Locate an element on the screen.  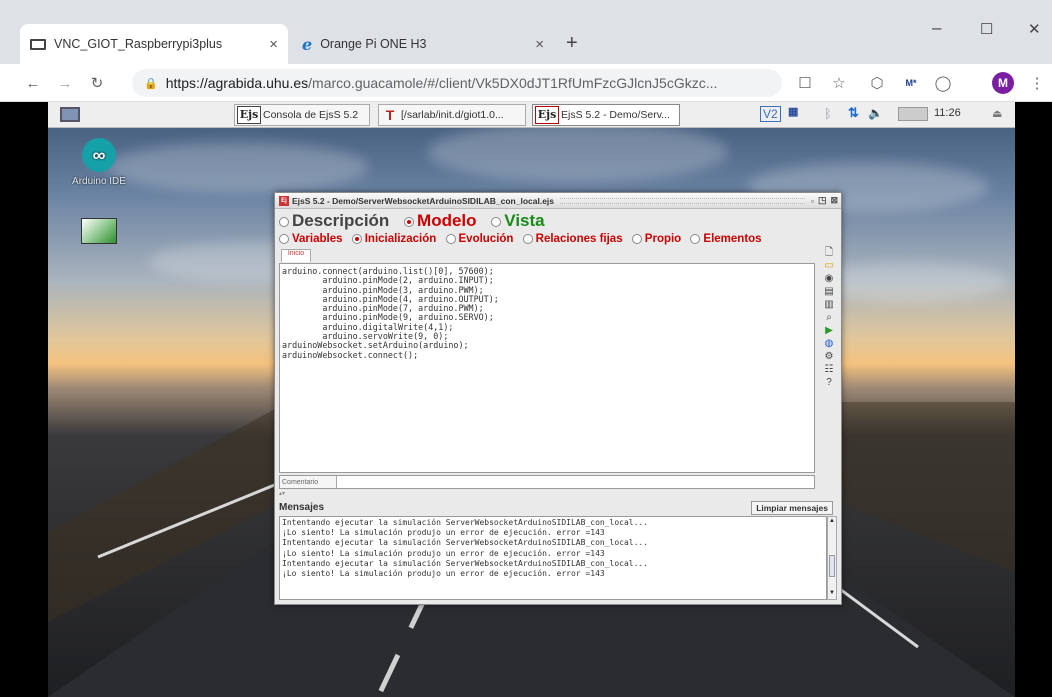
ejs-tool-sidebar: 🗋 ▭ ◉ ▤ ▥ ⌕ ▶ ◍ ⚙ ☷ ? is located at coordinates (829, 317).